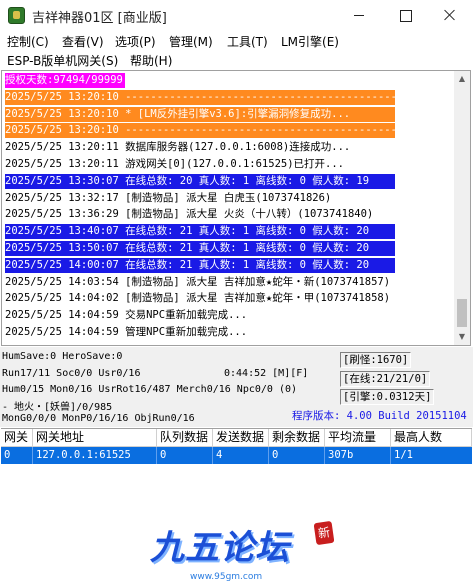 Image resolution: width=473 pixels, height=588 pixels. What do you see at coordinates (405, 15) in the screenshot?
I see `maximize-button` at bounding box center [405, 15].